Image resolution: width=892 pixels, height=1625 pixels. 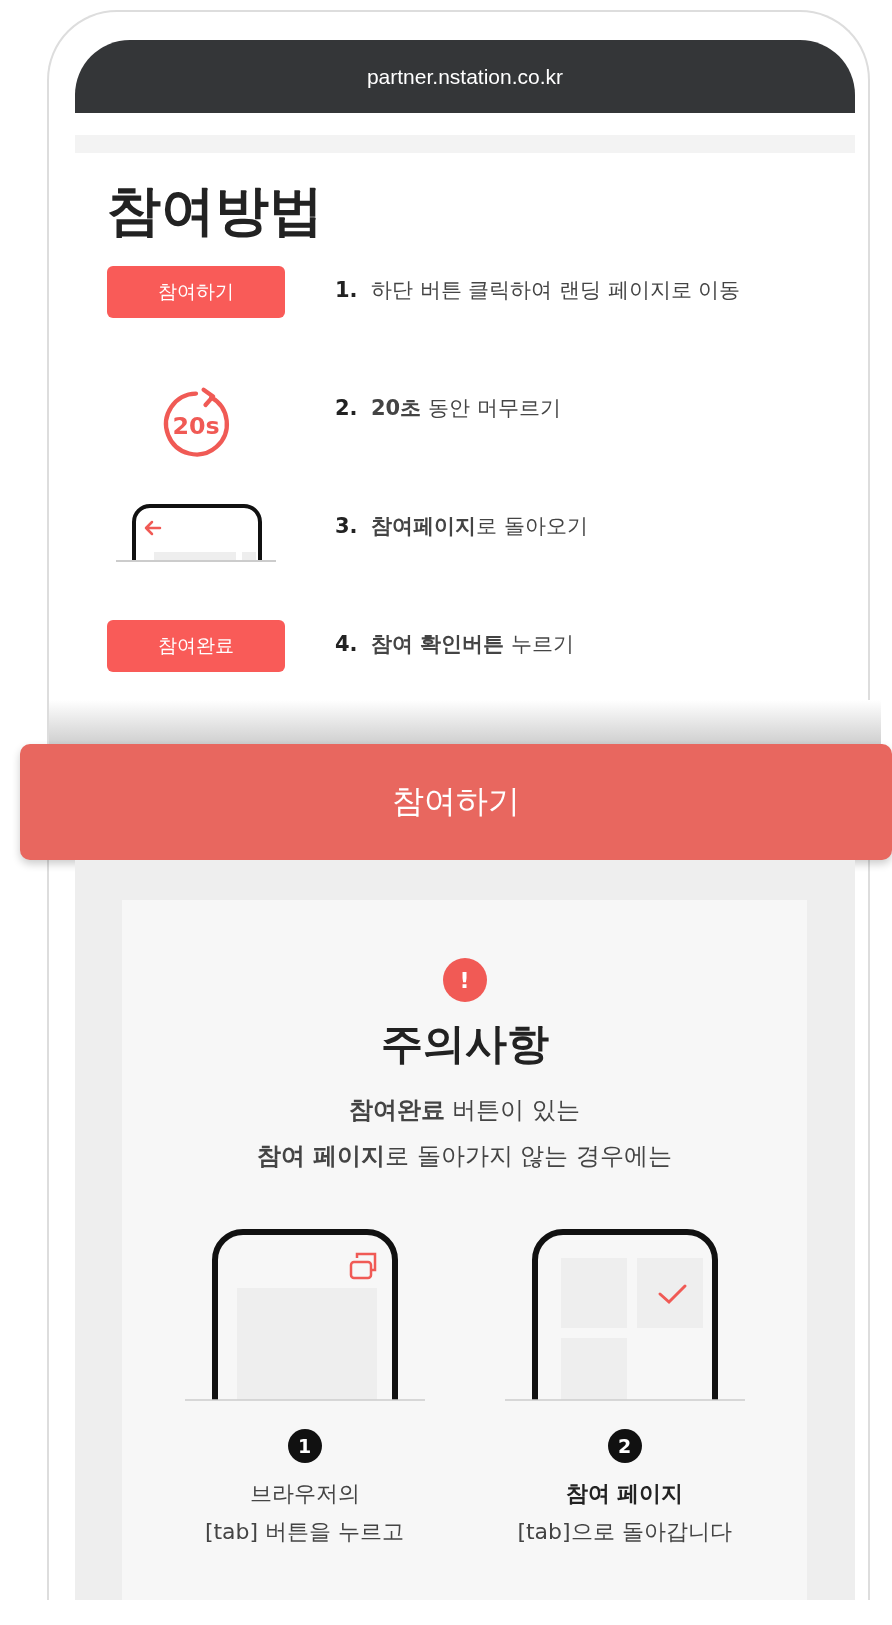 I want to click on step-number: 1, so click(x=304, y=1446).